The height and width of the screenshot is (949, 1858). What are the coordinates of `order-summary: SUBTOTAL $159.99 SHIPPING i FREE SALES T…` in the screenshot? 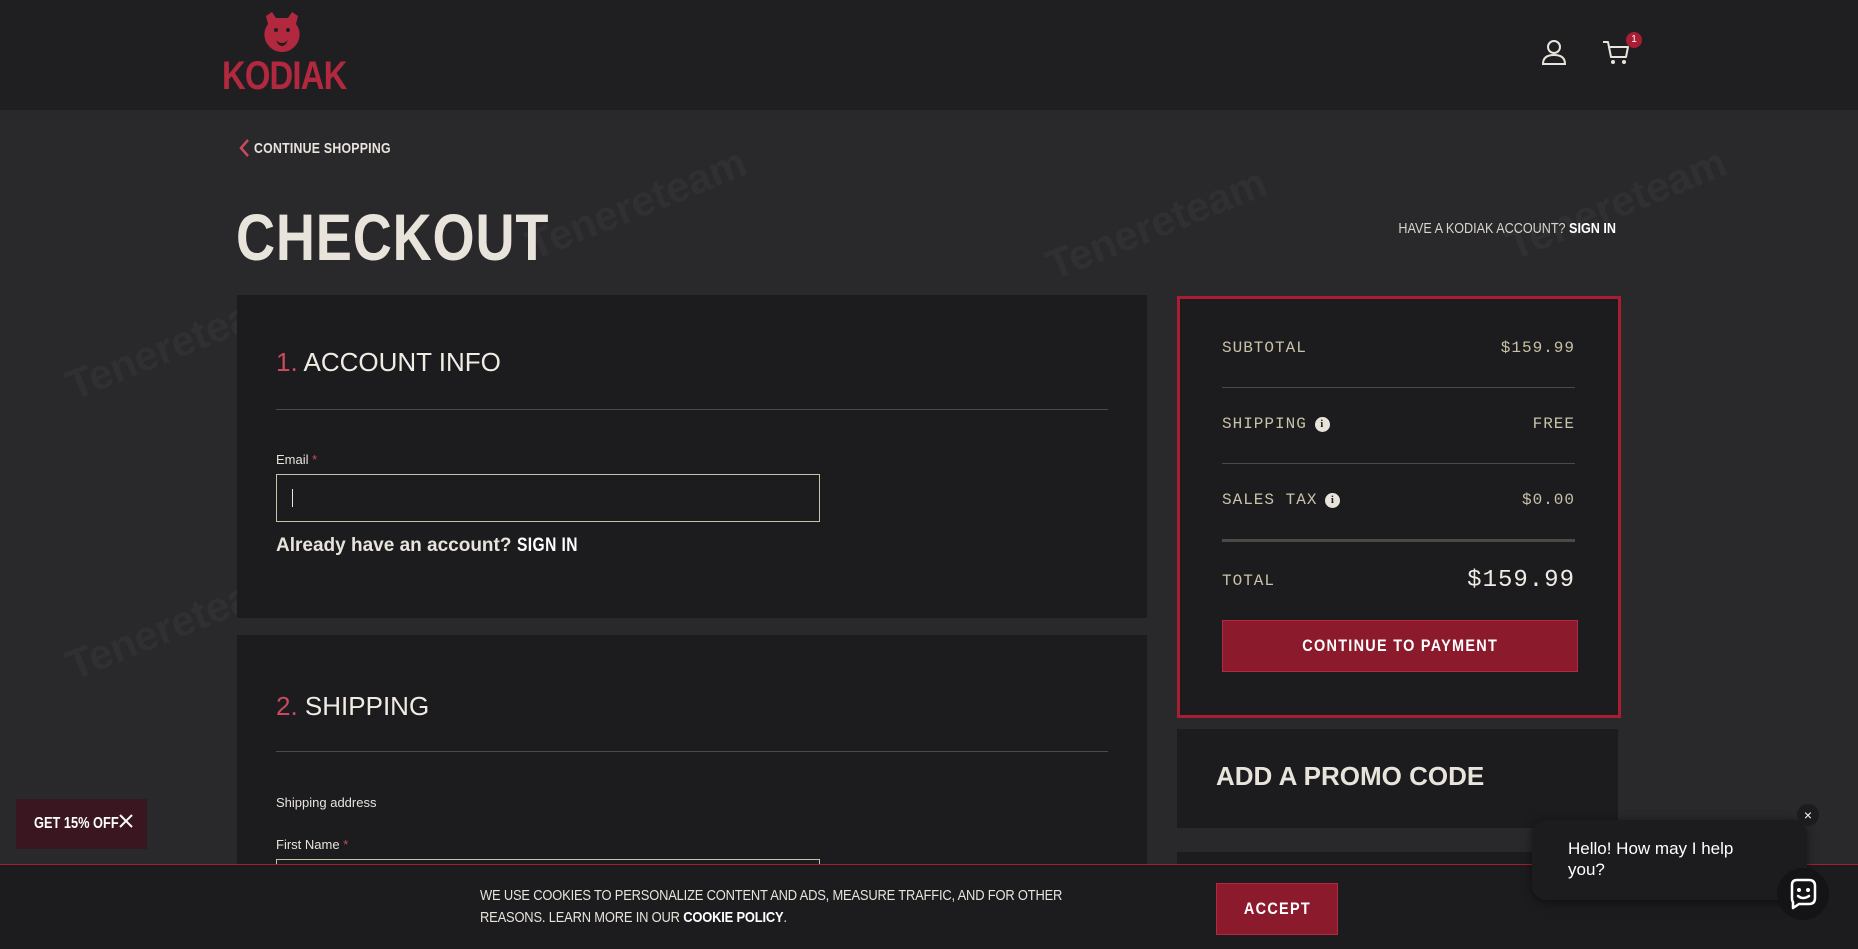 It's located at (1399, 507).